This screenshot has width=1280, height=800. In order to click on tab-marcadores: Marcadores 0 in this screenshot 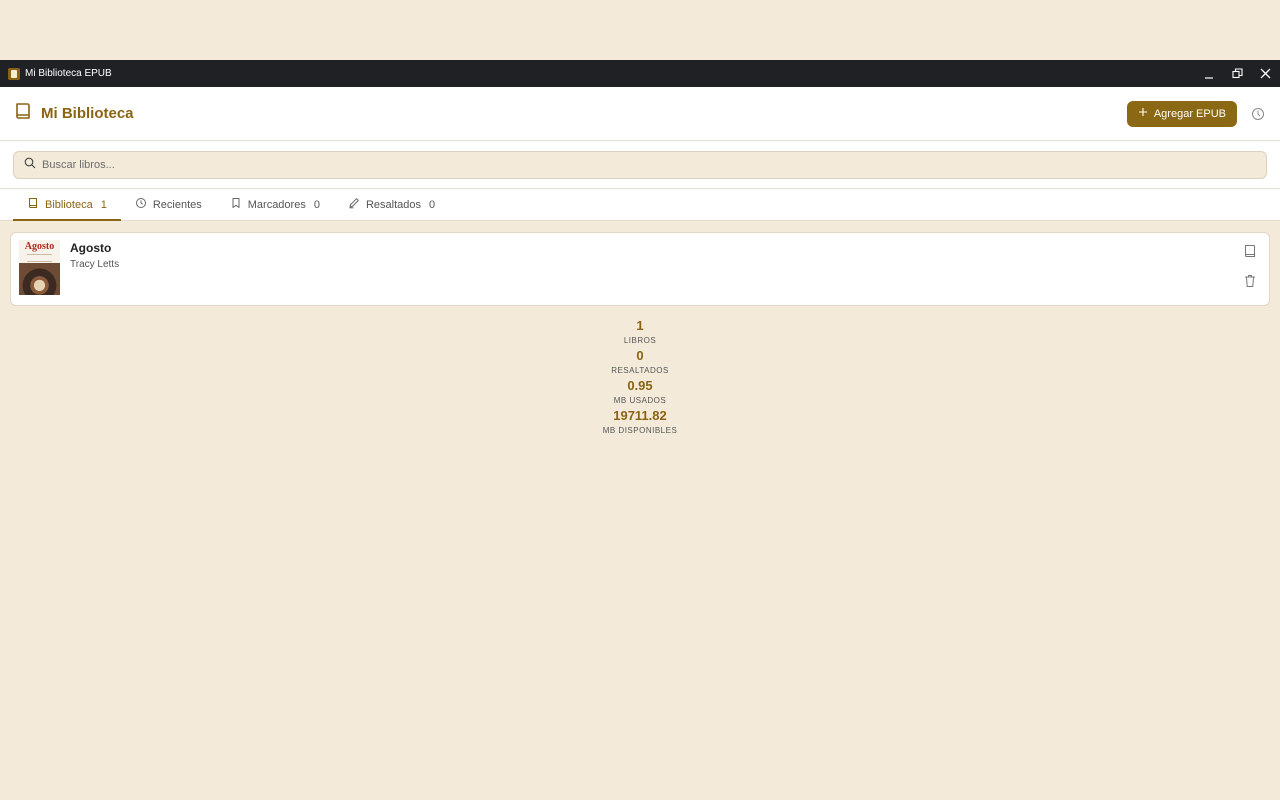, I will do `click(275, 204)`.